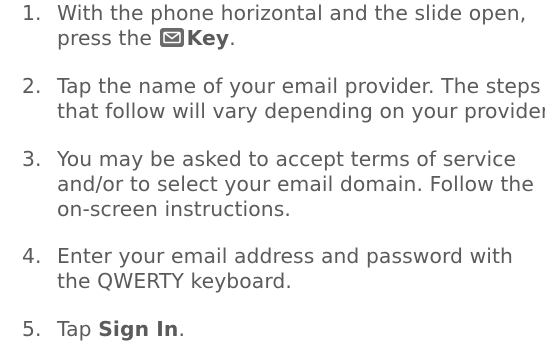 This screenshot has width=545, height=342. Describe the element at coordinates (208, 38) in the screenshot. I see `key-label: Key` at that location.